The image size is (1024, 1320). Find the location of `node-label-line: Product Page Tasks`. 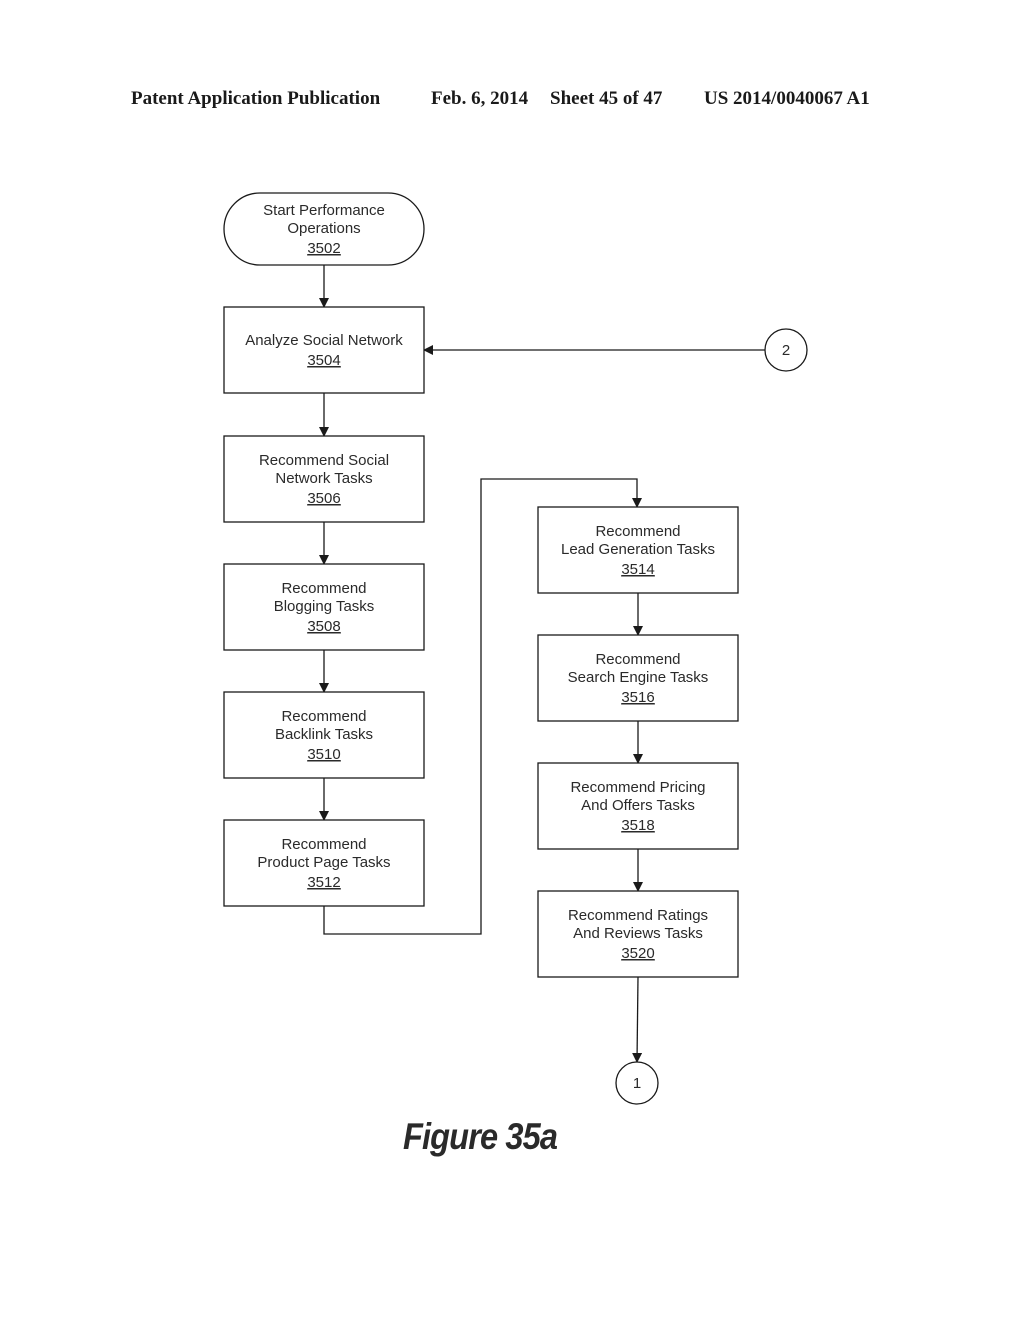

node-label-line: Product Page Tasks is located at coordinates (323, 862).